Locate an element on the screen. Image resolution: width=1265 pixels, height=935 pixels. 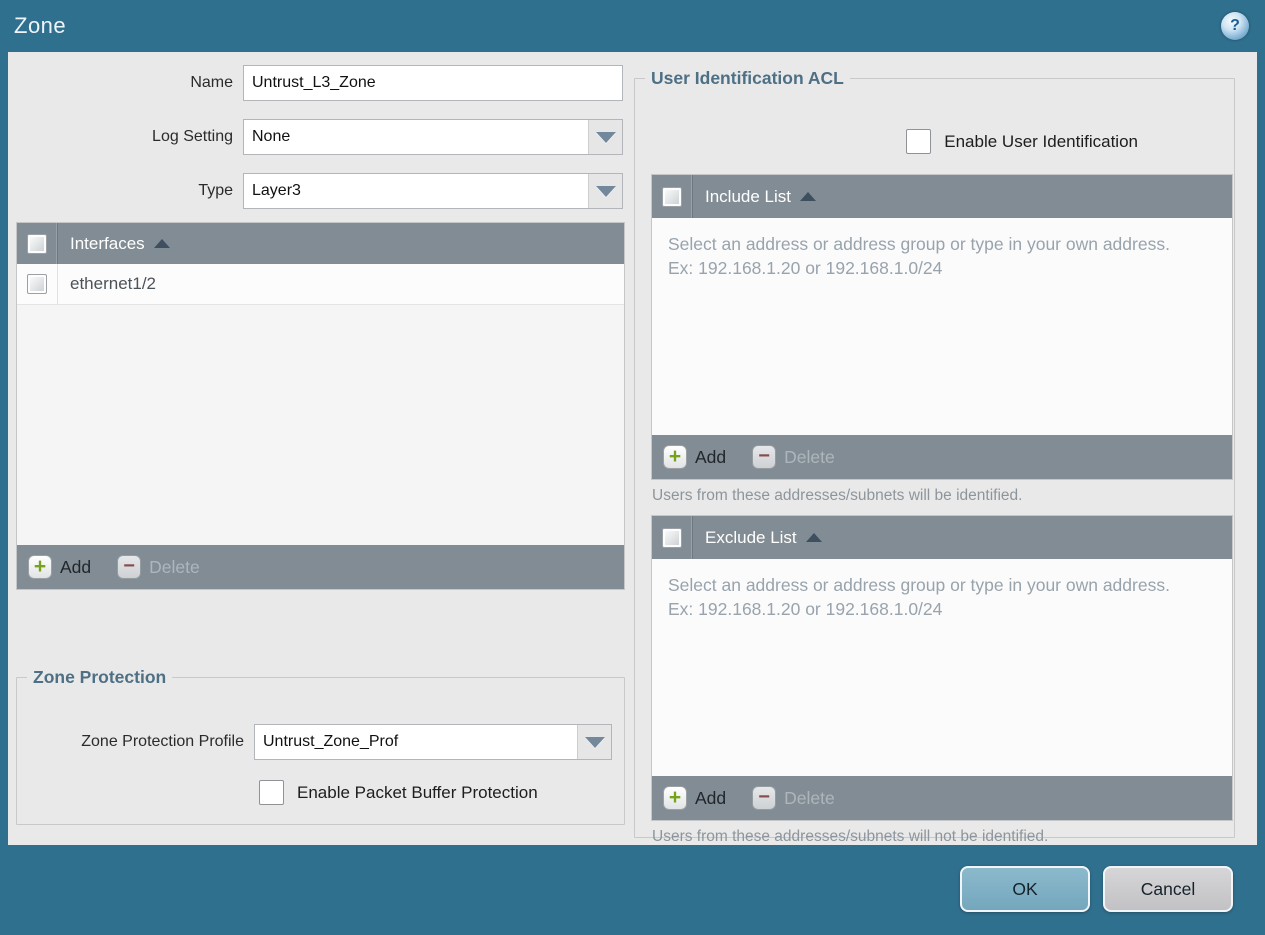
include-list-header: Include List is located at coordinates (942, 196).